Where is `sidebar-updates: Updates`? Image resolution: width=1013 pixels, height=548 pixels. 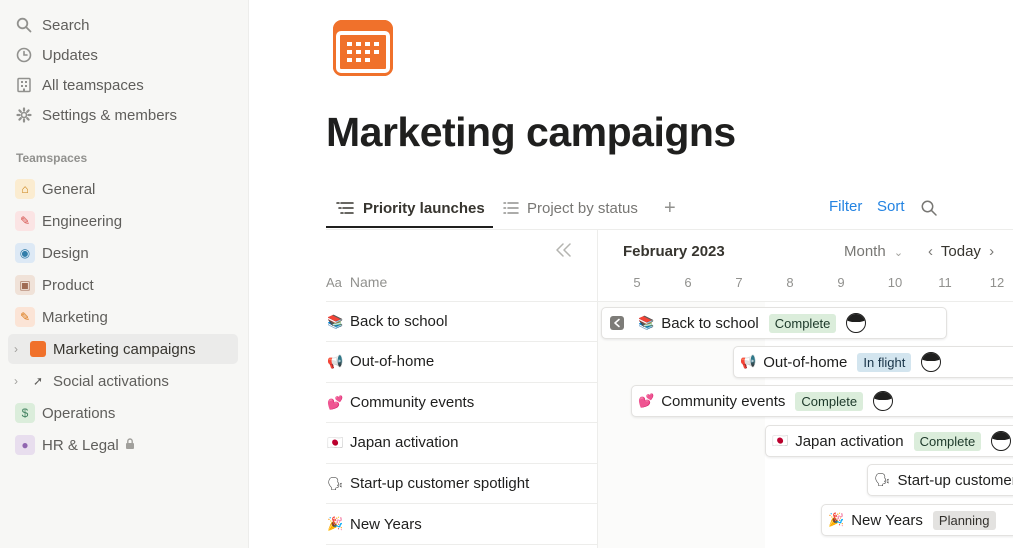 sidebar-updates: Updates is located at coordinates (123, 55).